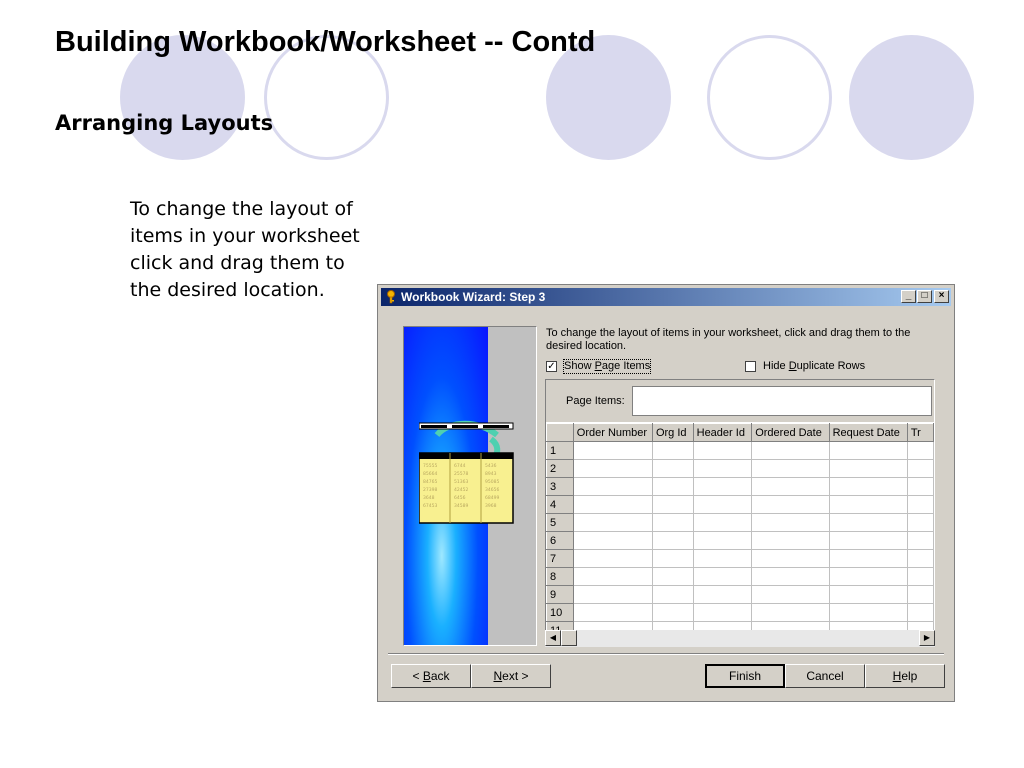 The width and height of the screenshot is (1024, 768). I want to click on horizontal-scrollbar: ◀ ▶, so click(740, 638).